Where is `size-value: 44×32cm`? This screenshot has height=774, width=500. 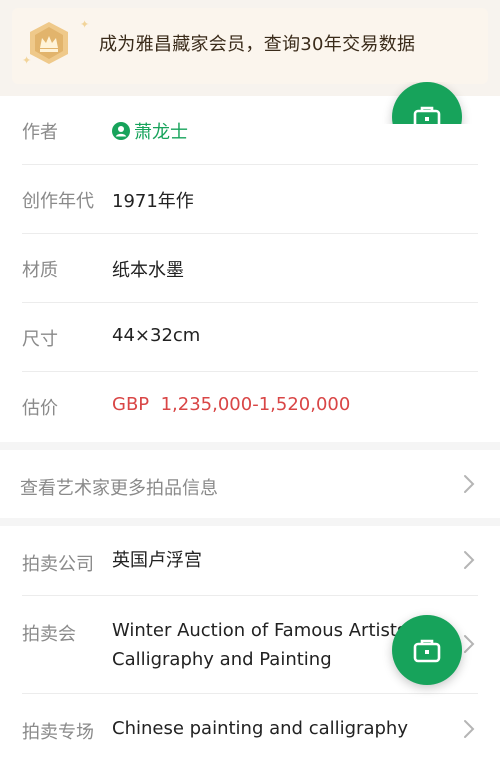 size-value: 44×32cm is located at coordinates (156, 335).